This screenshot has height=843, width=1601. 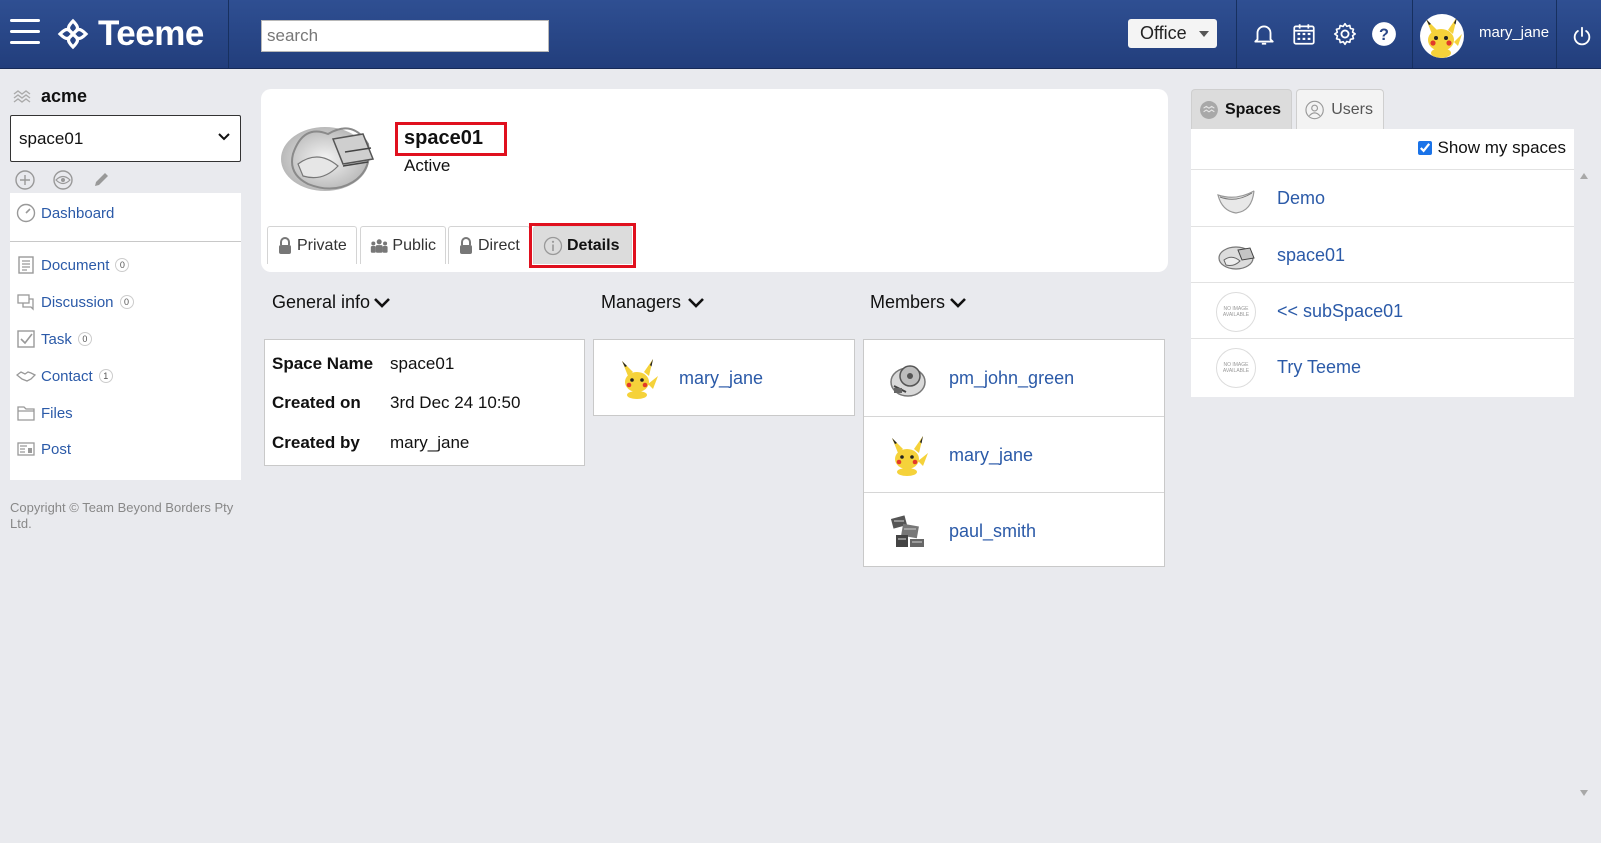 I want to click on sidebar-item-dashboard: Dashboard, so click(x=65, y=213).